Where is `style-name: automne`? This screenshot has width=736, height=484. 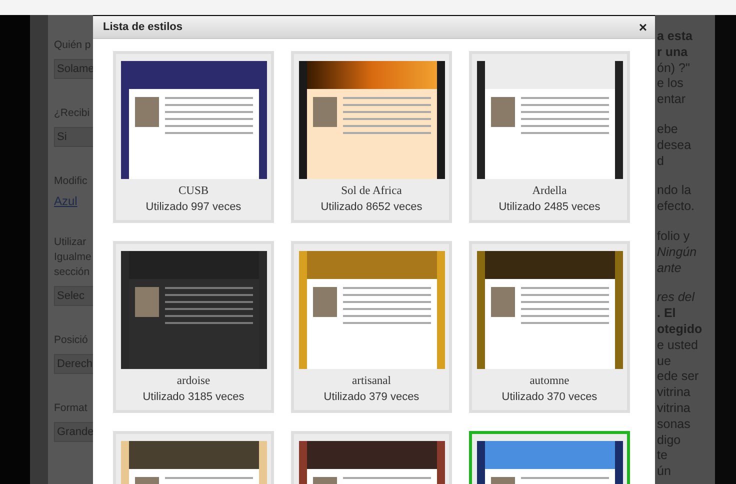 style-name: automne is located at coordinates (550, 381).